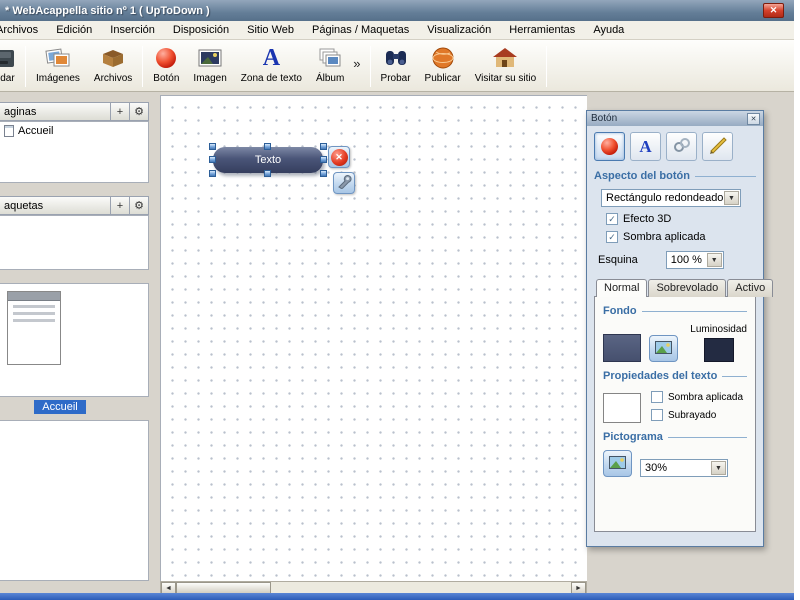 The height and width of the screenshot is (600, 800). What do you see at coordinates (58, 66) in the screenshot?
I see `toolbar-imagenes-button: Imágenes` at bounding box center [58, 66].